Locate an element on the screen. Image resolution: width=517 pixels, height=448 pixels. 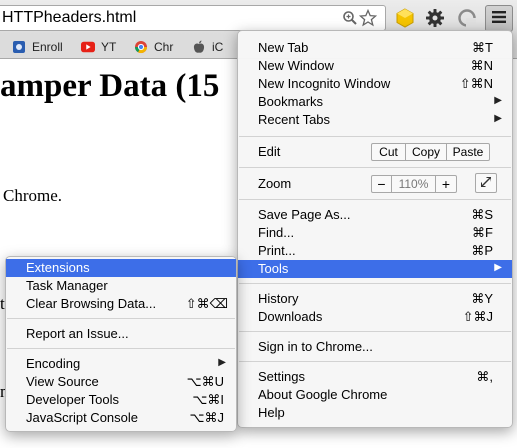
shortcut: ⌘Y is located at coordinates (482, 298).